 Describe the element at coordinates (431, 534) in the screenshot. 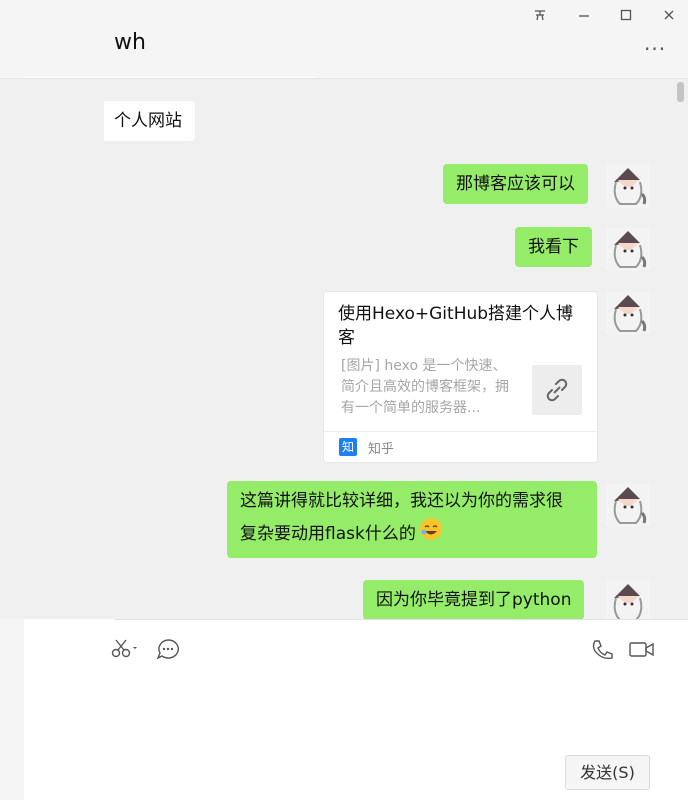

I see `laughing-face-icon` at that location.